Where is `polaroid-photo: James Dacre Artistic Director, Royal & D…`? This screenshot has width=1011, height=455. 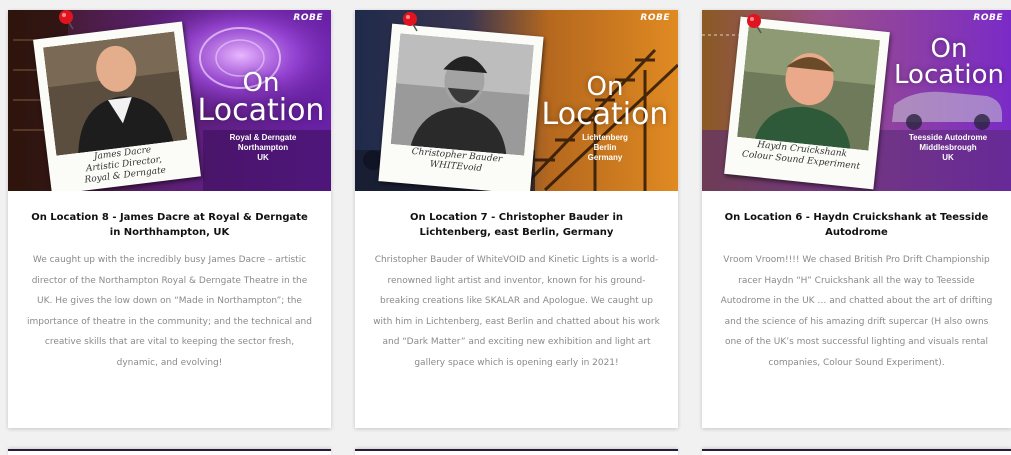 polaroid-photo: James Dacre Artistic Director, Royal & D… is located at coordinates (117, 106).